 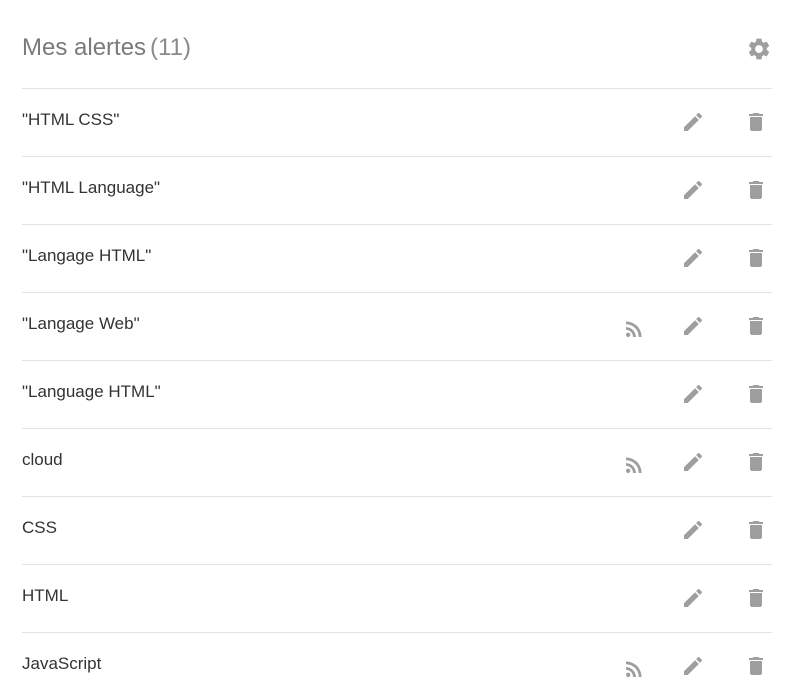 What do you see at coordinates (397, 394) in the screenshot?
I see `alert-row: "Language HTML"` at bounding box center [397, 394].